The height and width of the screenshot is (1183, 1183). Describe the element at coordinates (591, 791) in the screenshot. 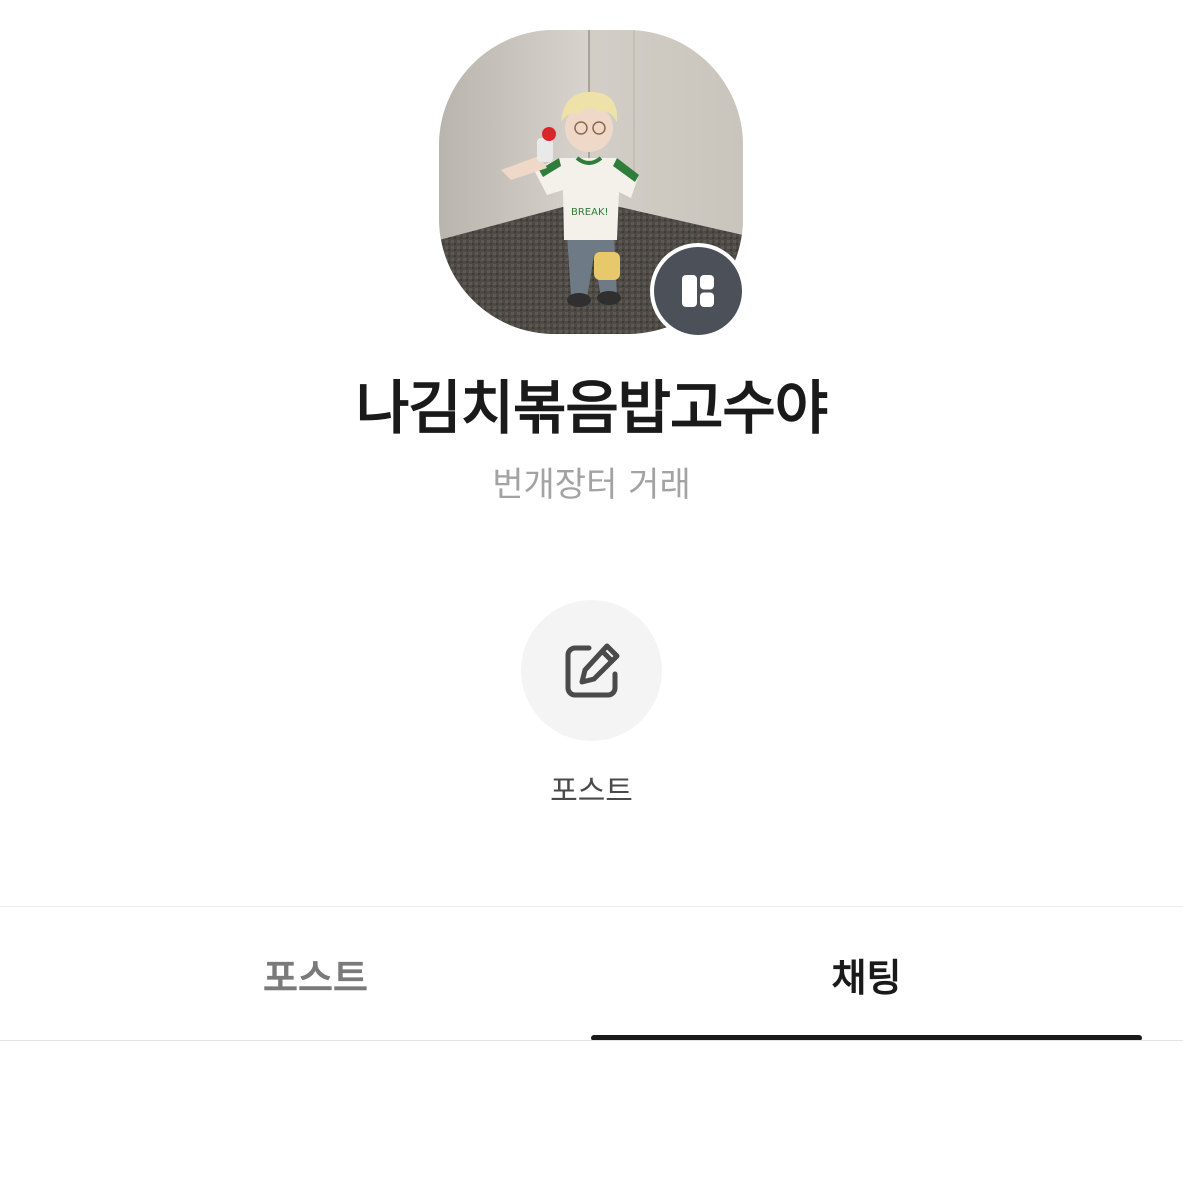

I see `write-post-label: 포스트` at that location.